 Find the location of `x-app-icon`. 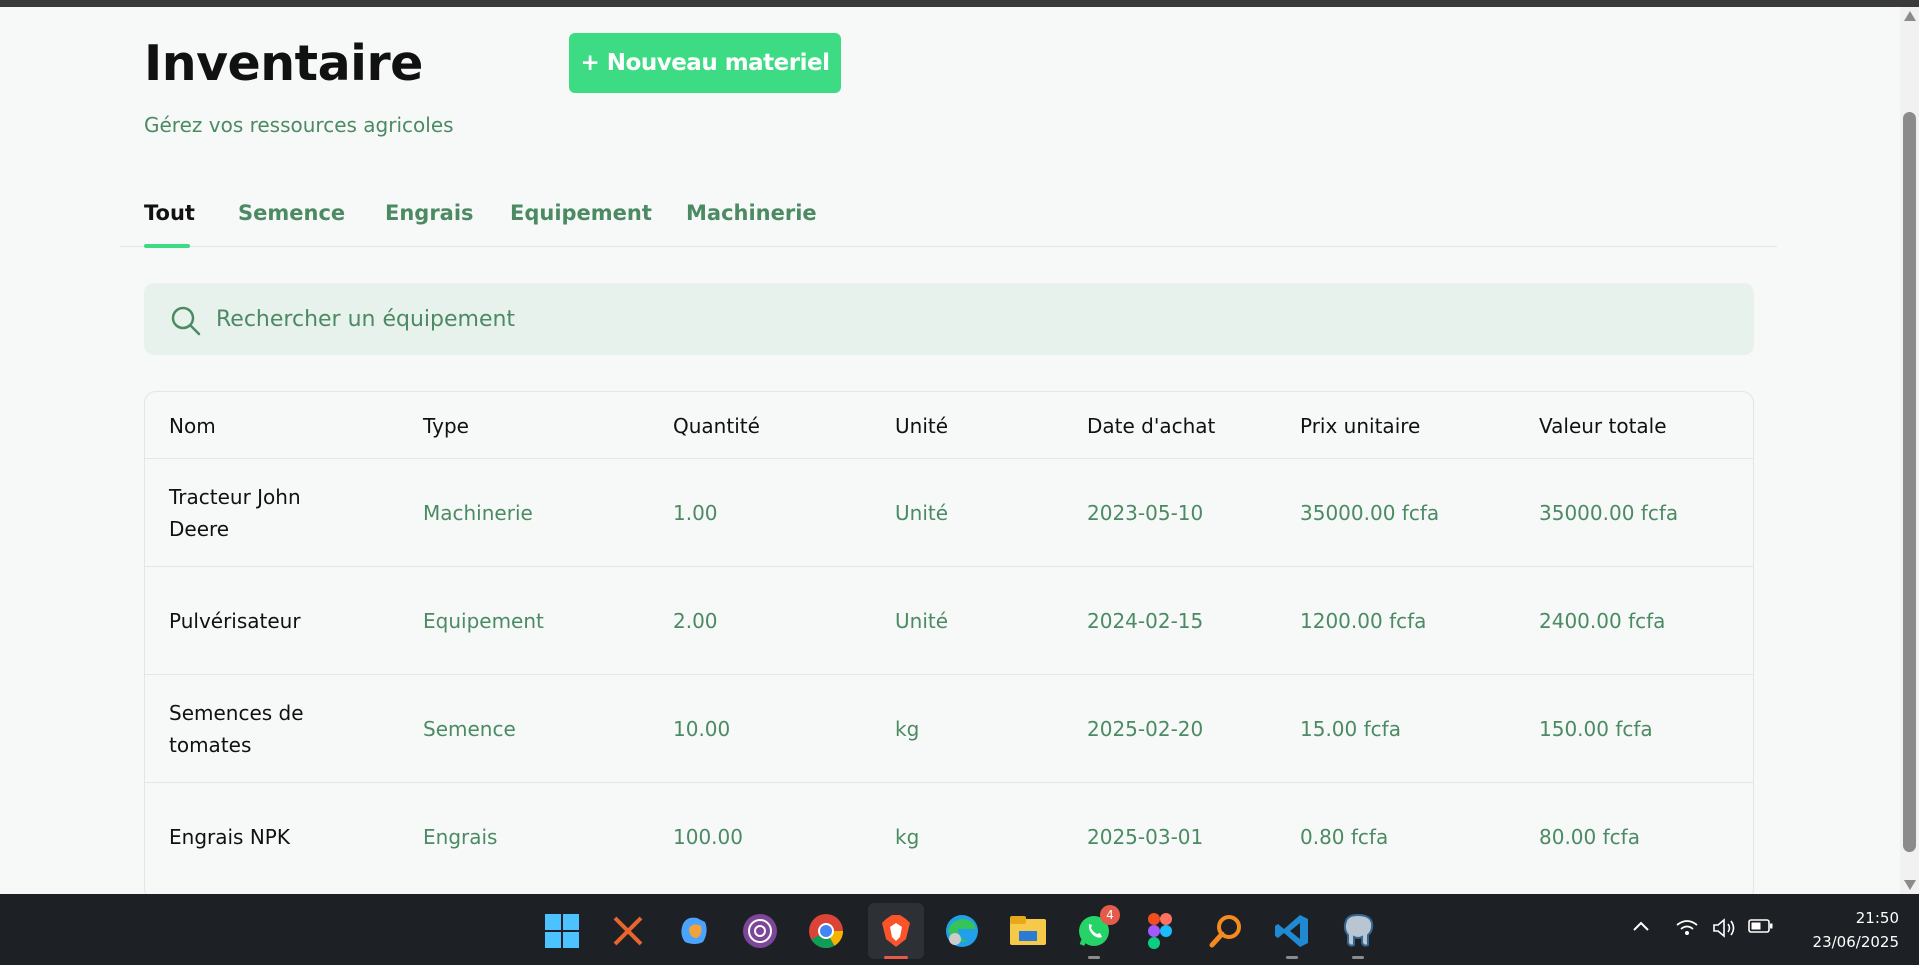

x-app-icon is located at coordinates (628, 931).